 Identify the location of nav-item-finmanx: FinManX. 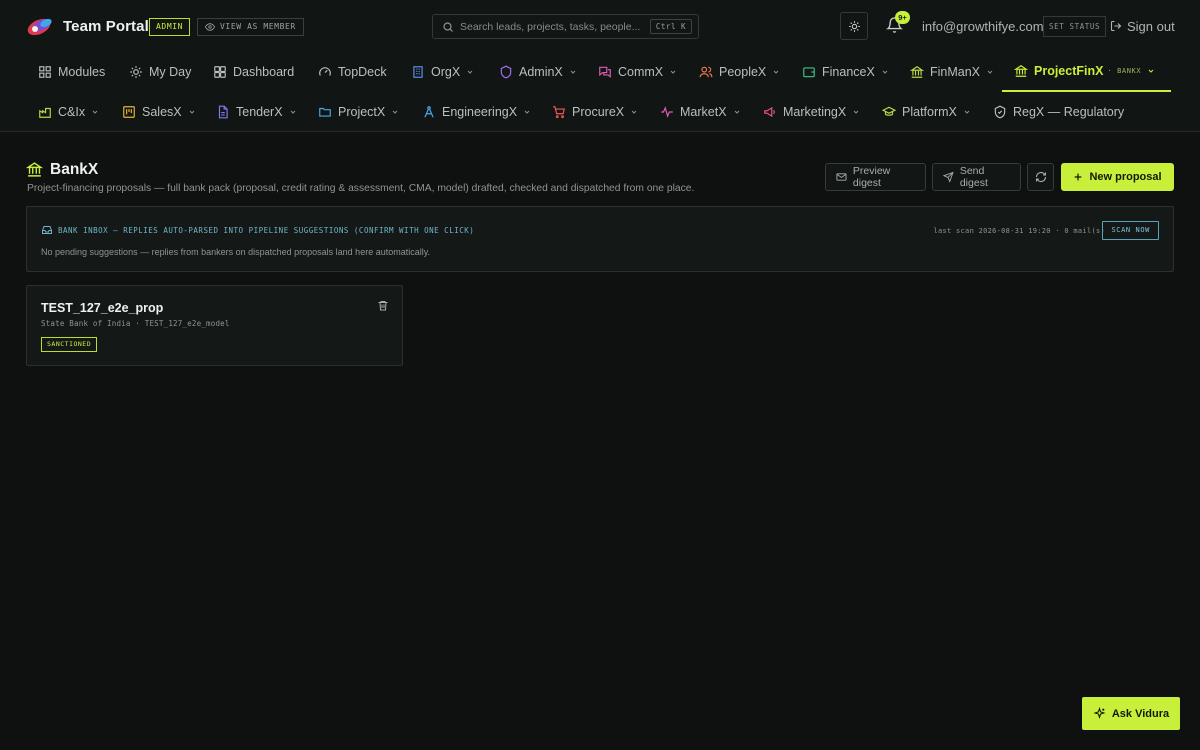
(952, 72).